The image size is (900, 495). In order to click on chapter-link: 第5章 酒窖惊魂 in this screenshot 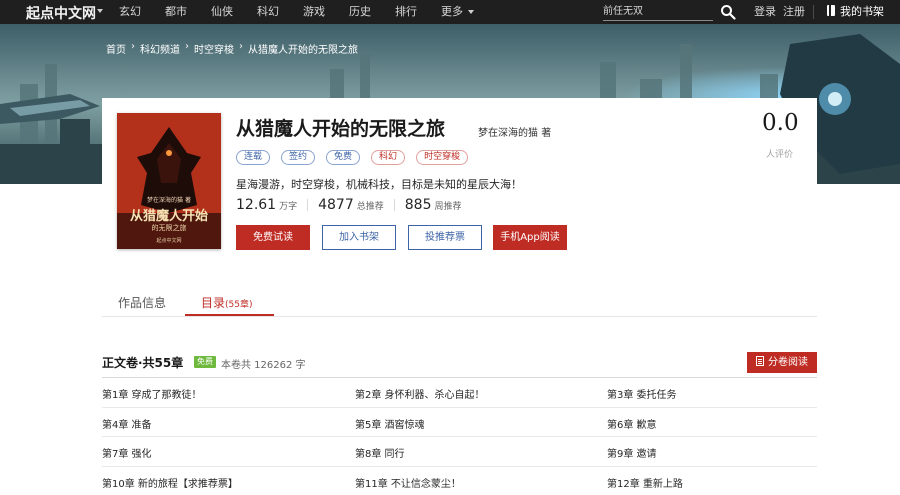, I will do `click(390, 423)`.